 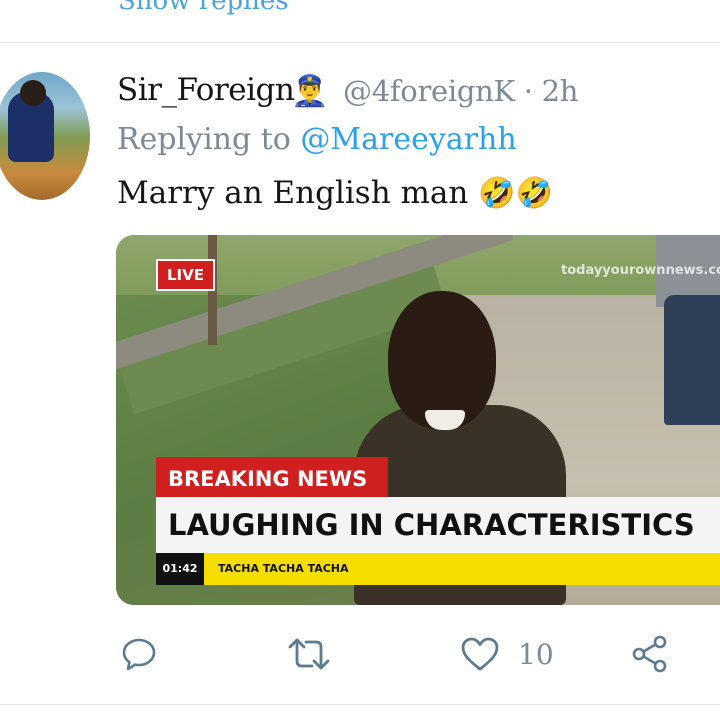 I want to click on retweet-button, so click(x=309, y=654).